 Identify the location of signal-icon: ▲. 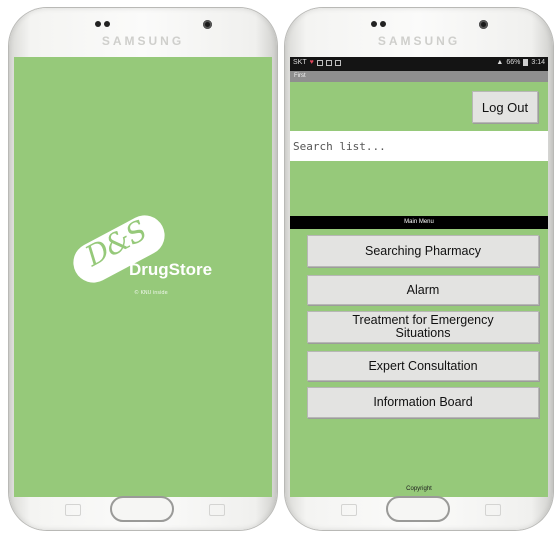
(500, 62).